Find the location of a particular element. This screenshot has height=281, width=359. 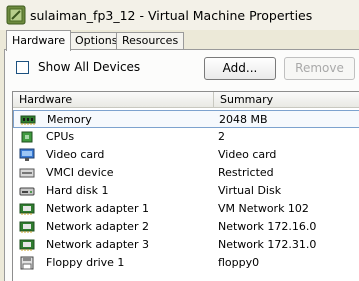

column-header-summary: Summary is located at coordinates (286, 100).